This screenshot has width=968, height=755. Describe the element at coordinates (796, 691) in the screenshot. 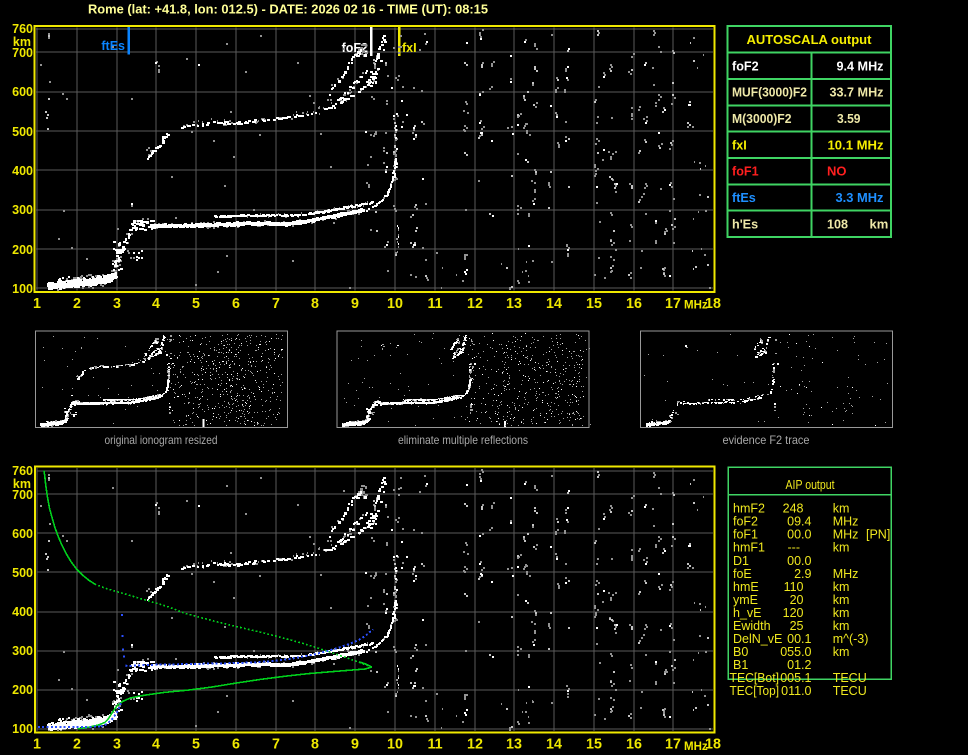

I see `svg-text: 011.0` at that location.